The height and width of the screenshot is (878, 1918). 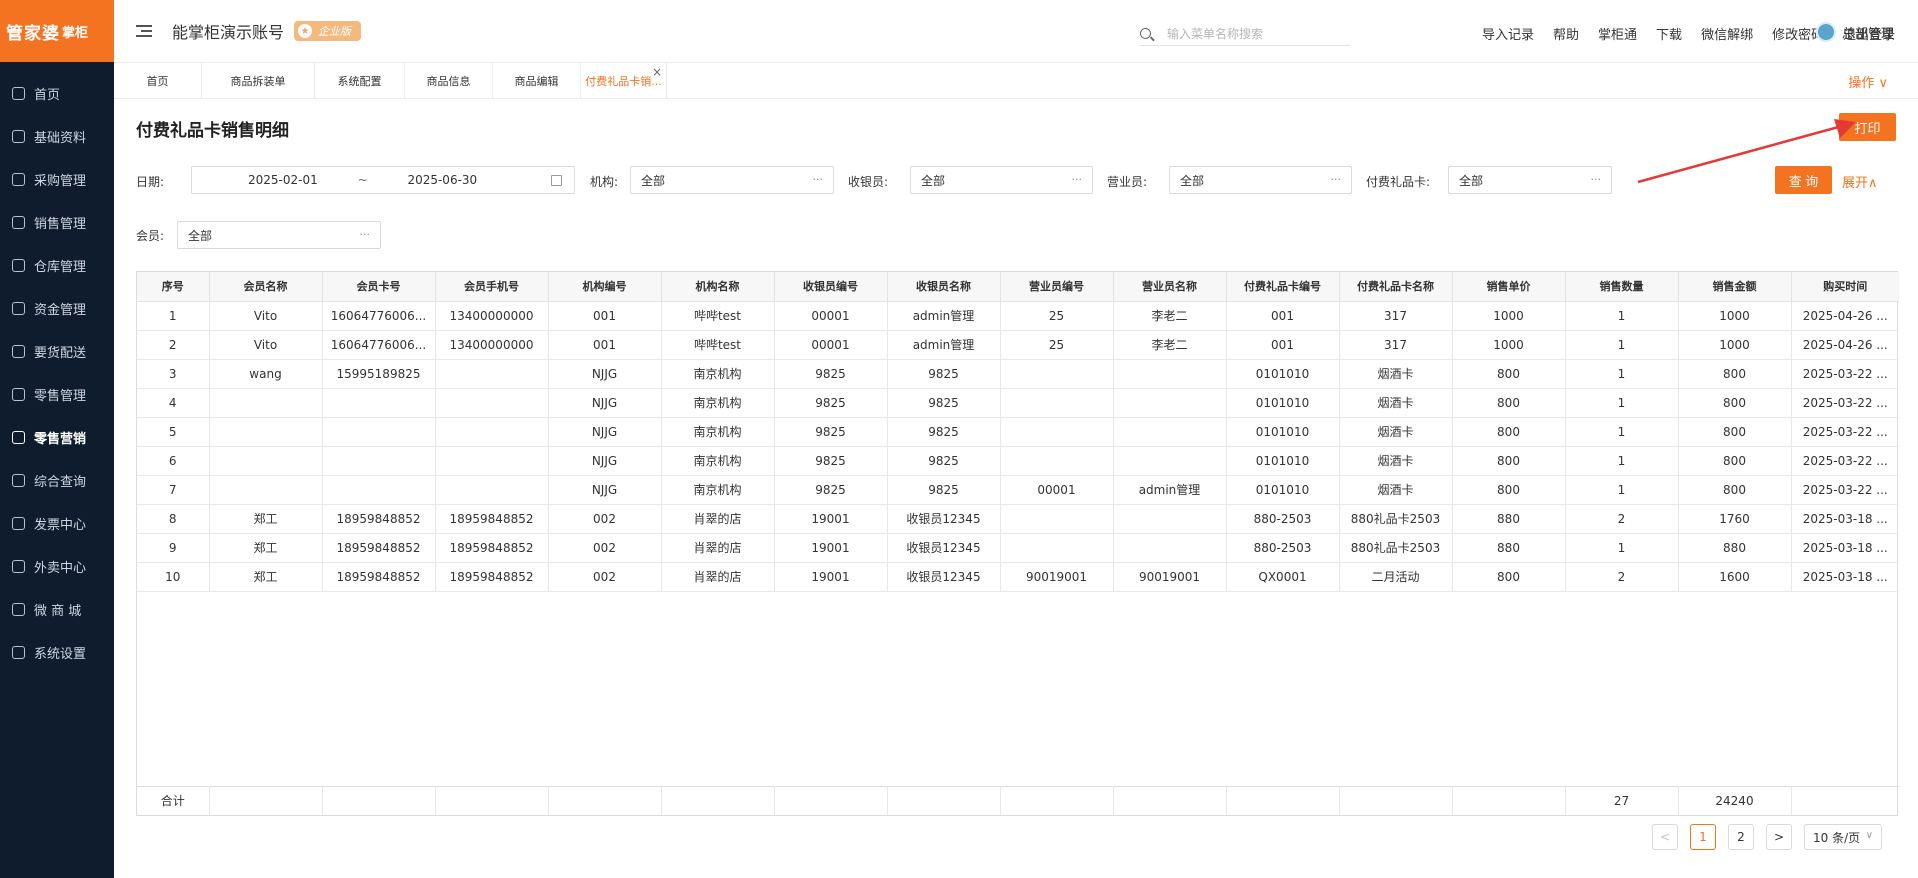 What do you see at coordinates (653, 180) in the screenshot?
I see `org-value: 全部` at bounding box center [653, 180].